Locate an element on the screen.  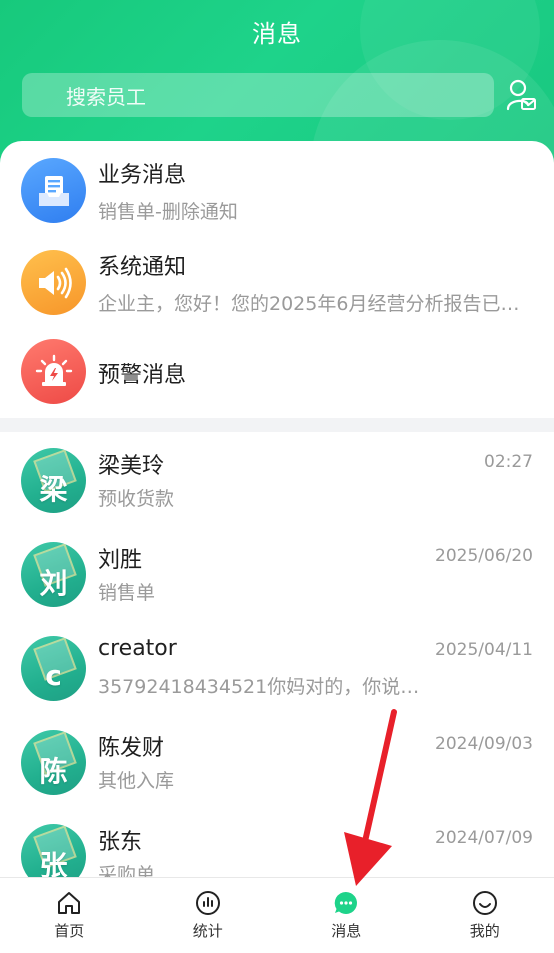
business-message-item: 业务消息 销售单-删除通知 is located at coordinates (277, 187).